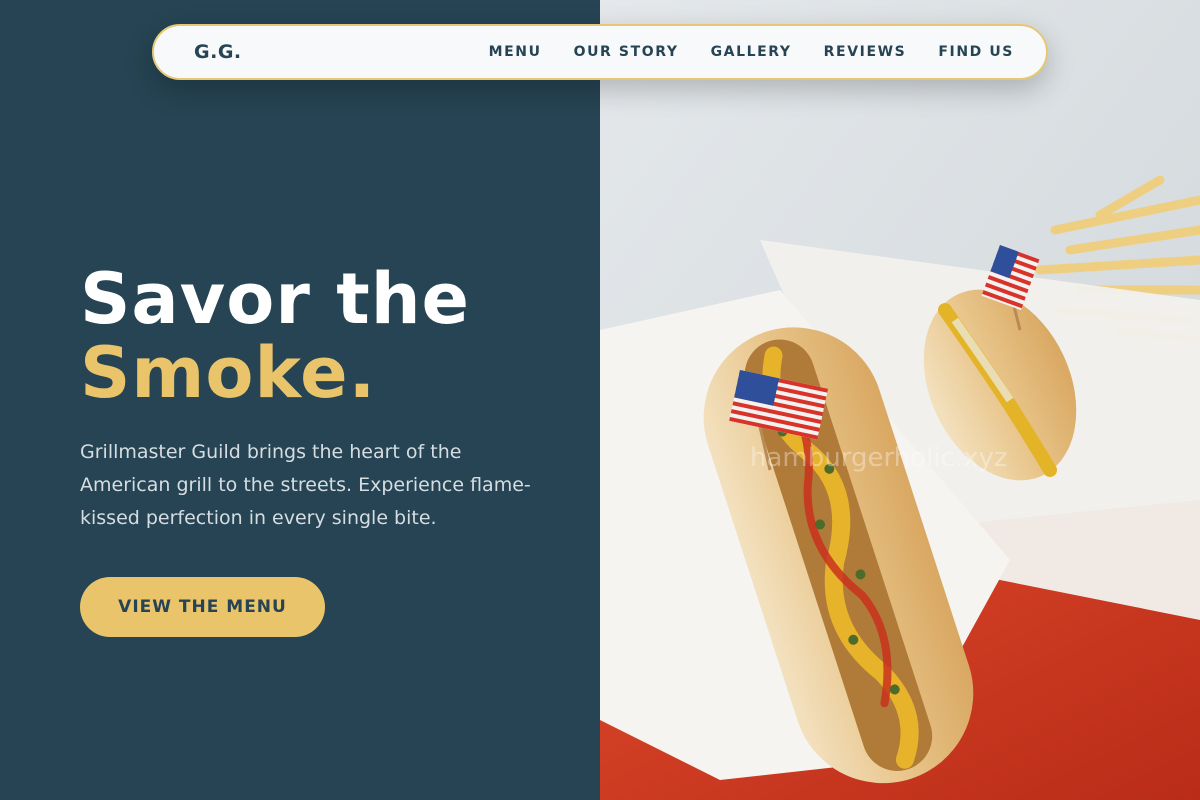  Describe the element at coordinates (228, 373) in the screenshot. I see `headline-line-2: Smoke.` at that location.